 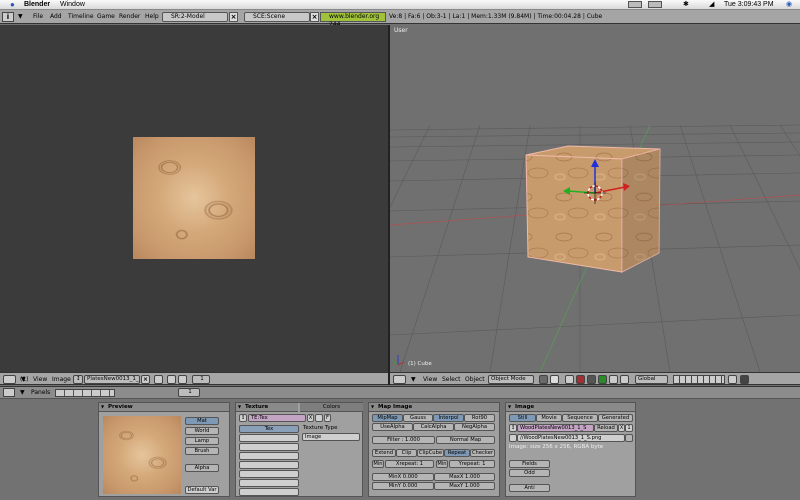 What do you see at coordinates (430, 379) in the screenshot?
I see `view-menu-3d: View` at bounding box center [430, 379].